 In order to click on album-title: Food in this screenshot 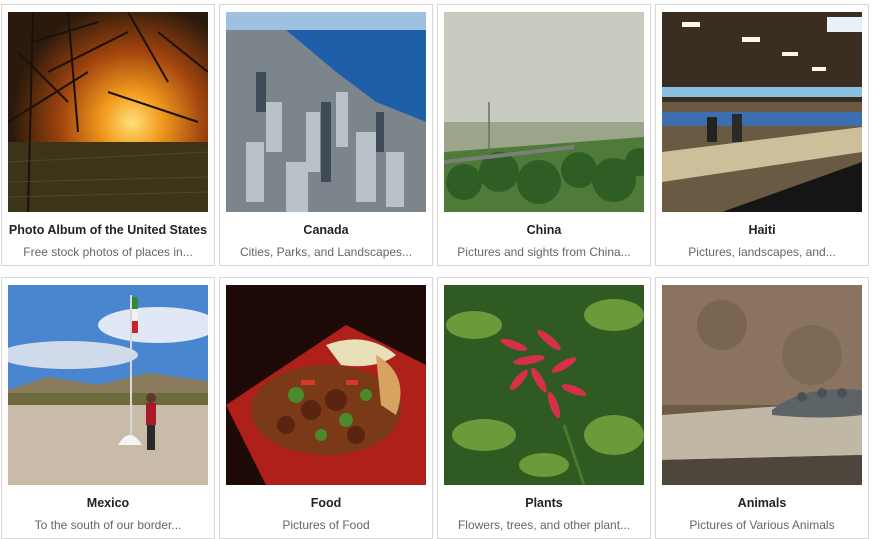, I will do `click(326, 503)`.